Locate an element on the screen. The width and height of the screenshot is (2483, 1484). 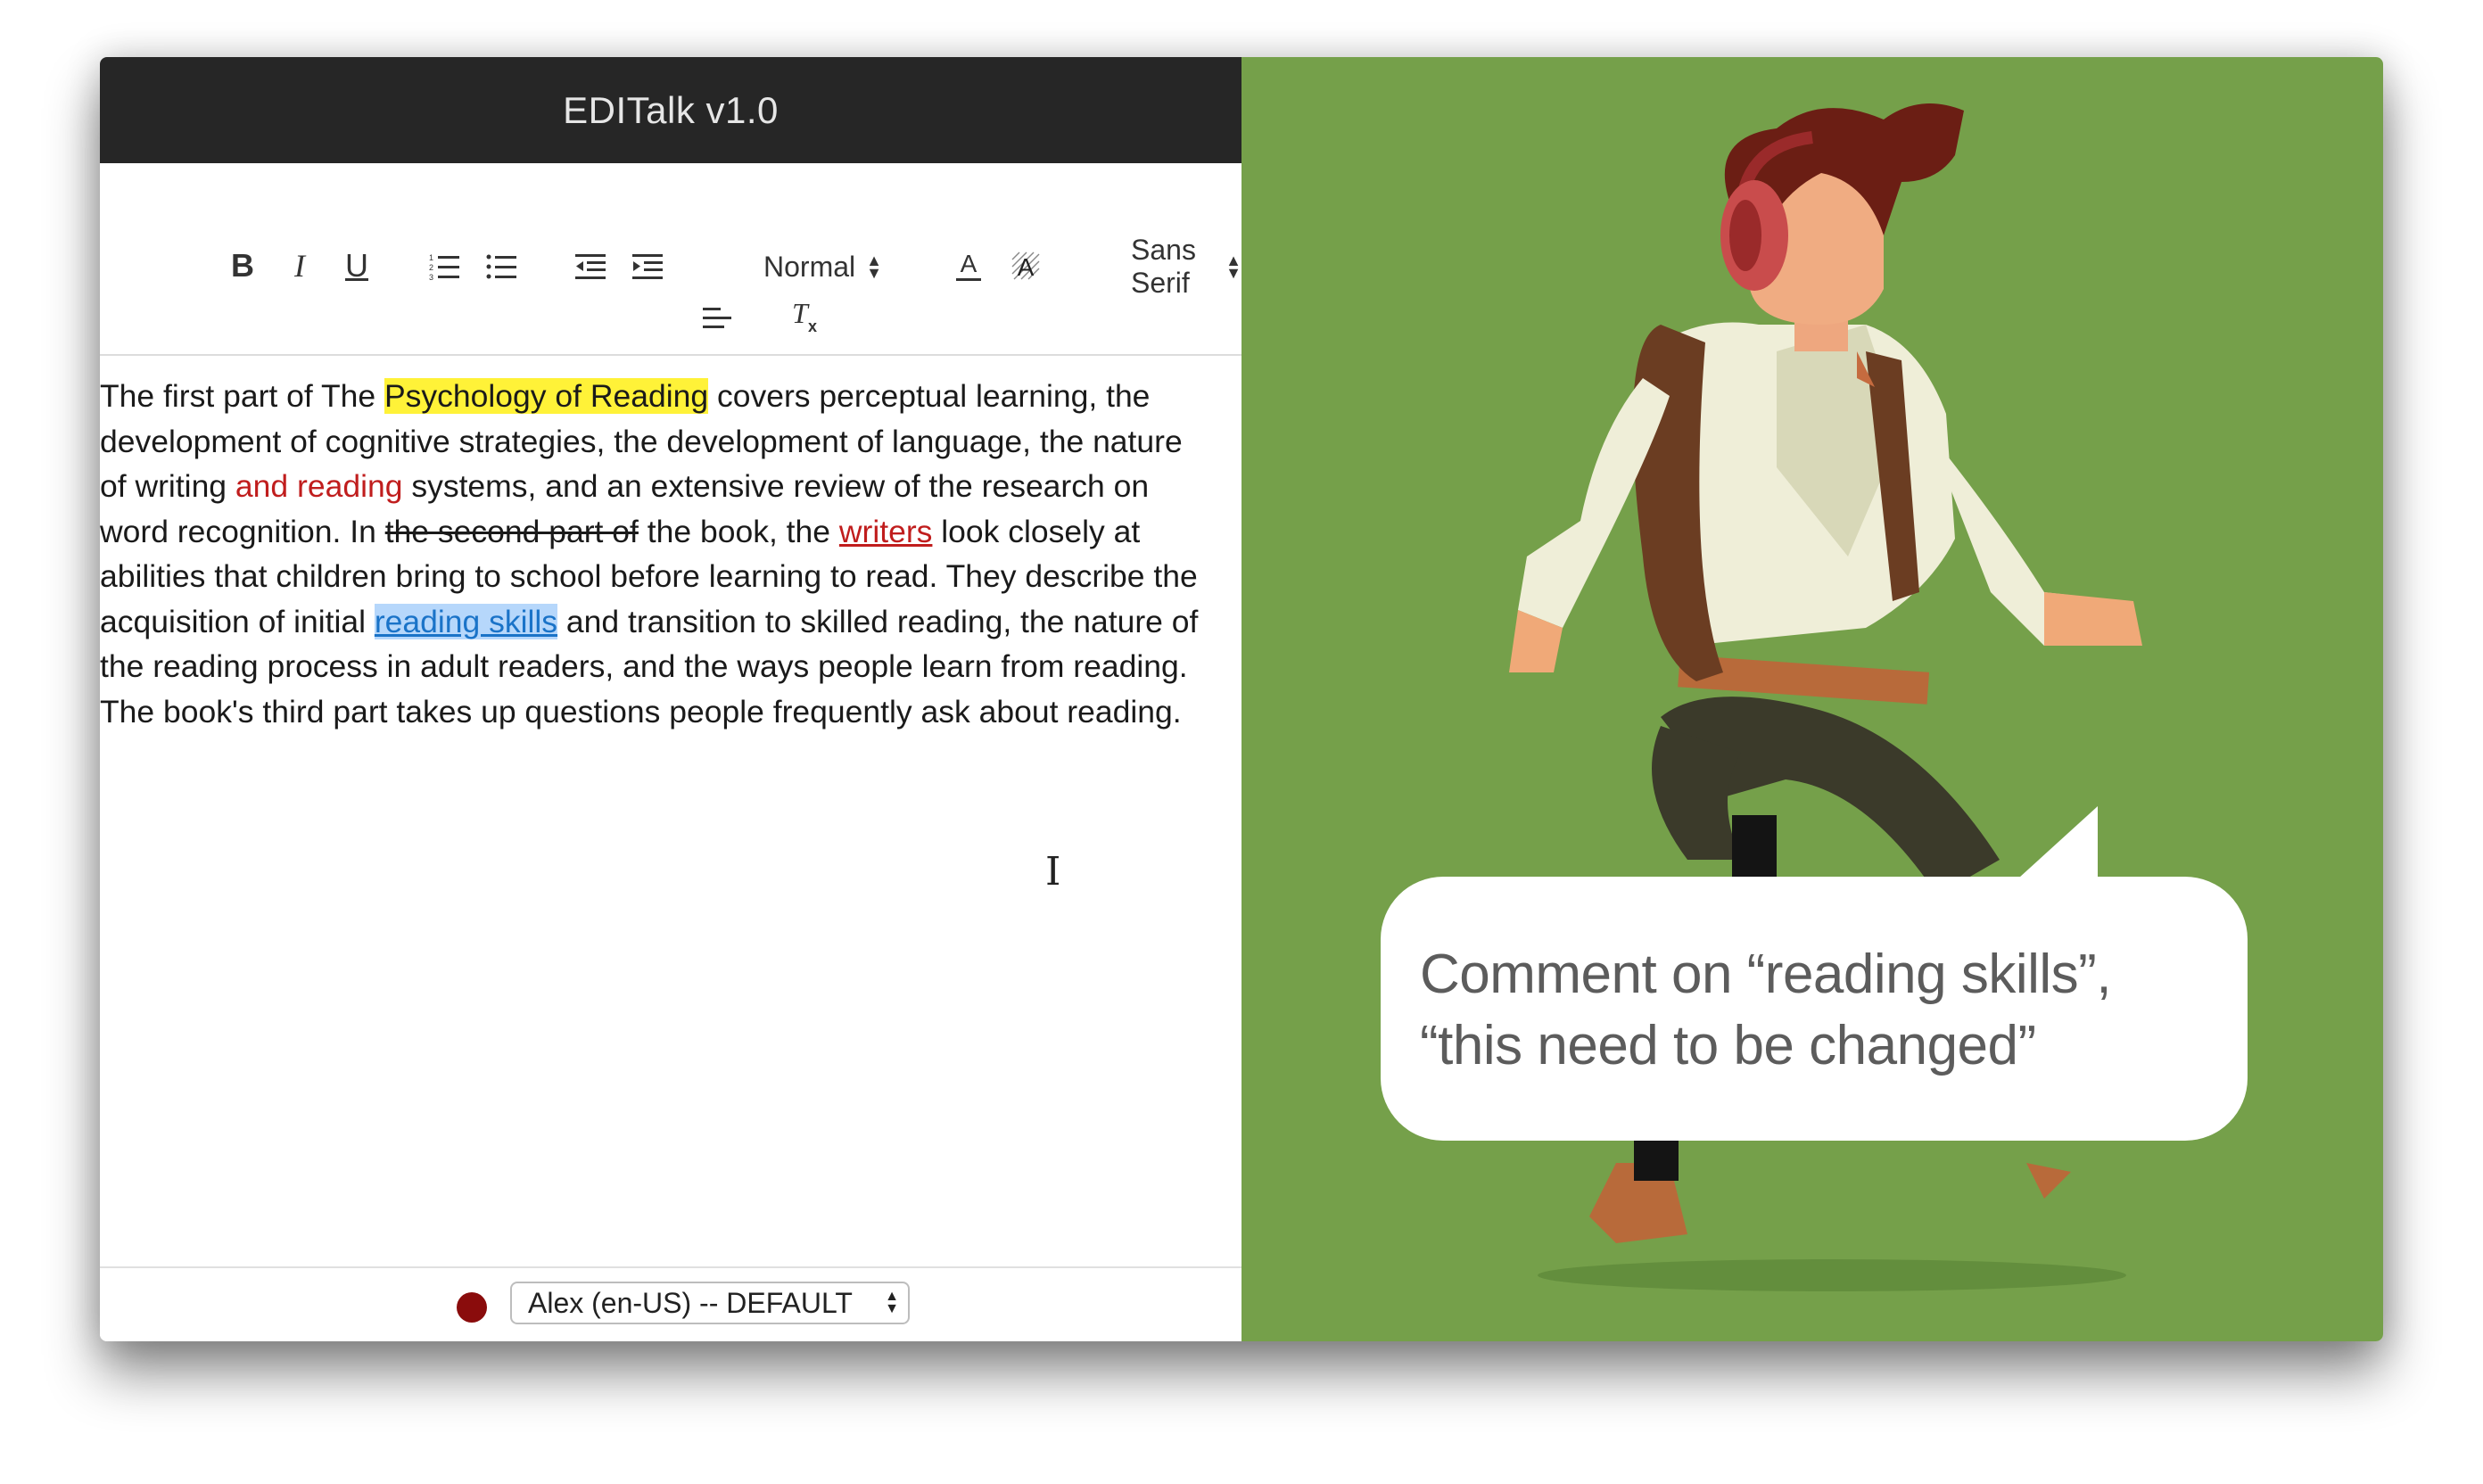
underline-label: U is located at coordinates (356, 266).